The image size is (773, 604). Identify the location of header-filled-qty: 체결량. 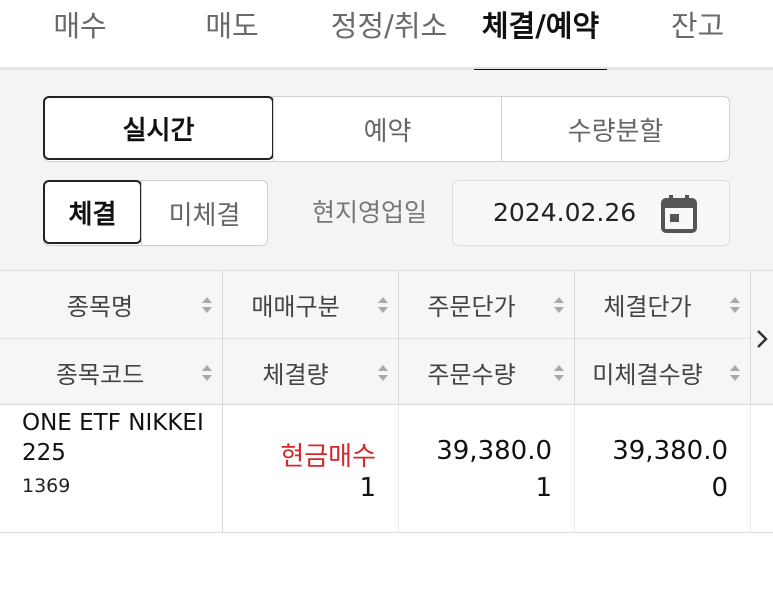
(310, 372).